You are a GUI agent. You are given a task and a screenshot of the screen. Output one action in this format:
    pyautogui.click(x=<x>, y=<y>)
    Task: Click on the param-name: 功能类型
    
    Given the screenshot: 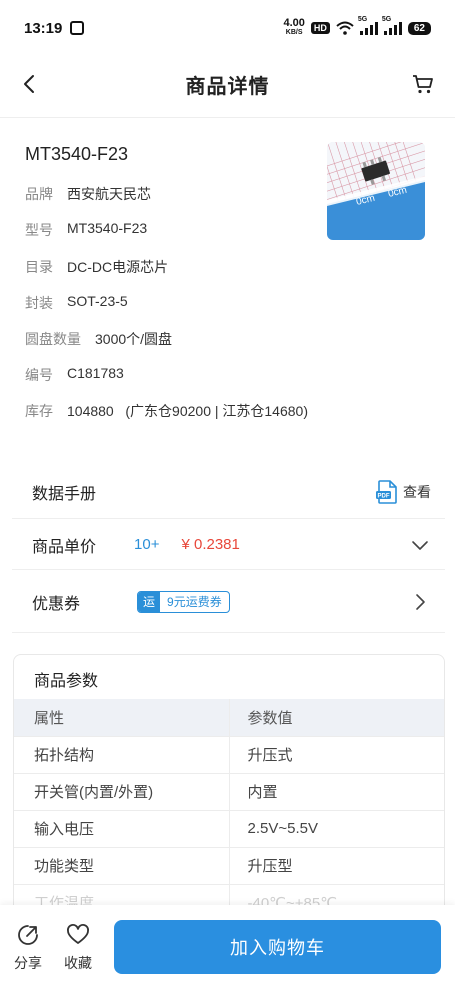 What is the action you would take?
    pyautogui.click(x=122, y=866)
    